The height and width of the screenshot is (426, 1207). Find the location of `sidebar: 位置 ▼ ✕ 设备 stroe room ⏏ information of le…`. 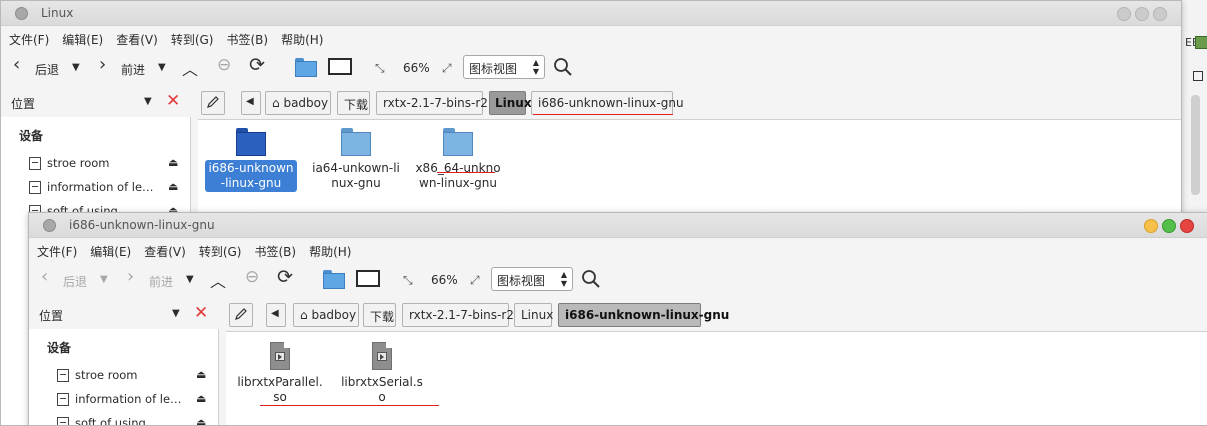

sidebar: 位置 ▼ ✕ 设备 stroe room ⏏ information of le… is located at coordinates (124, 362).